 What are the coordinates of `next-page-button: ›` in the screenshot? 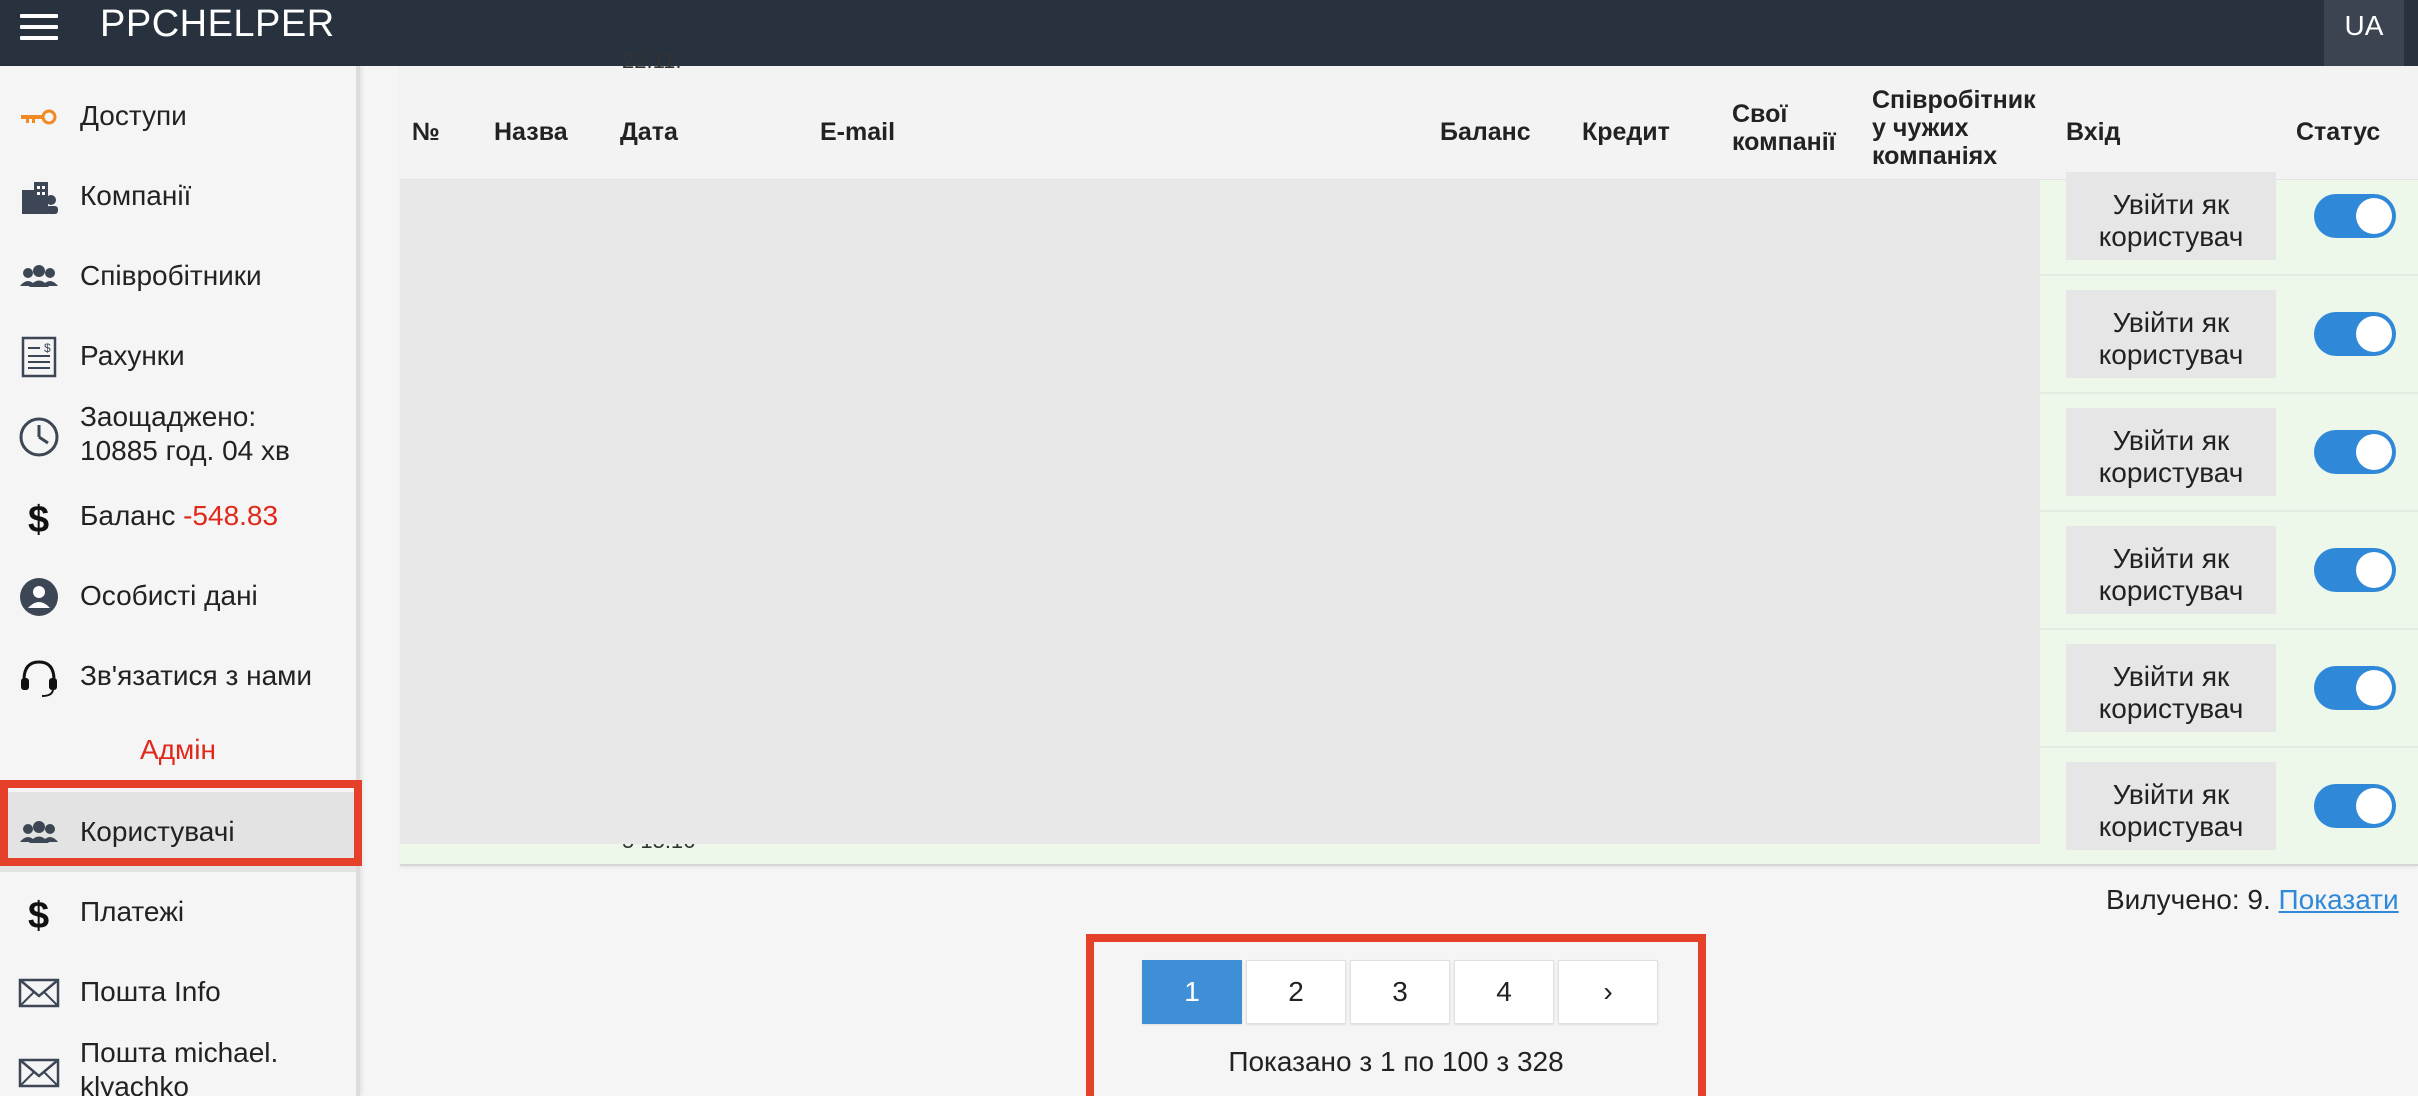 It's located at (1608, 992).